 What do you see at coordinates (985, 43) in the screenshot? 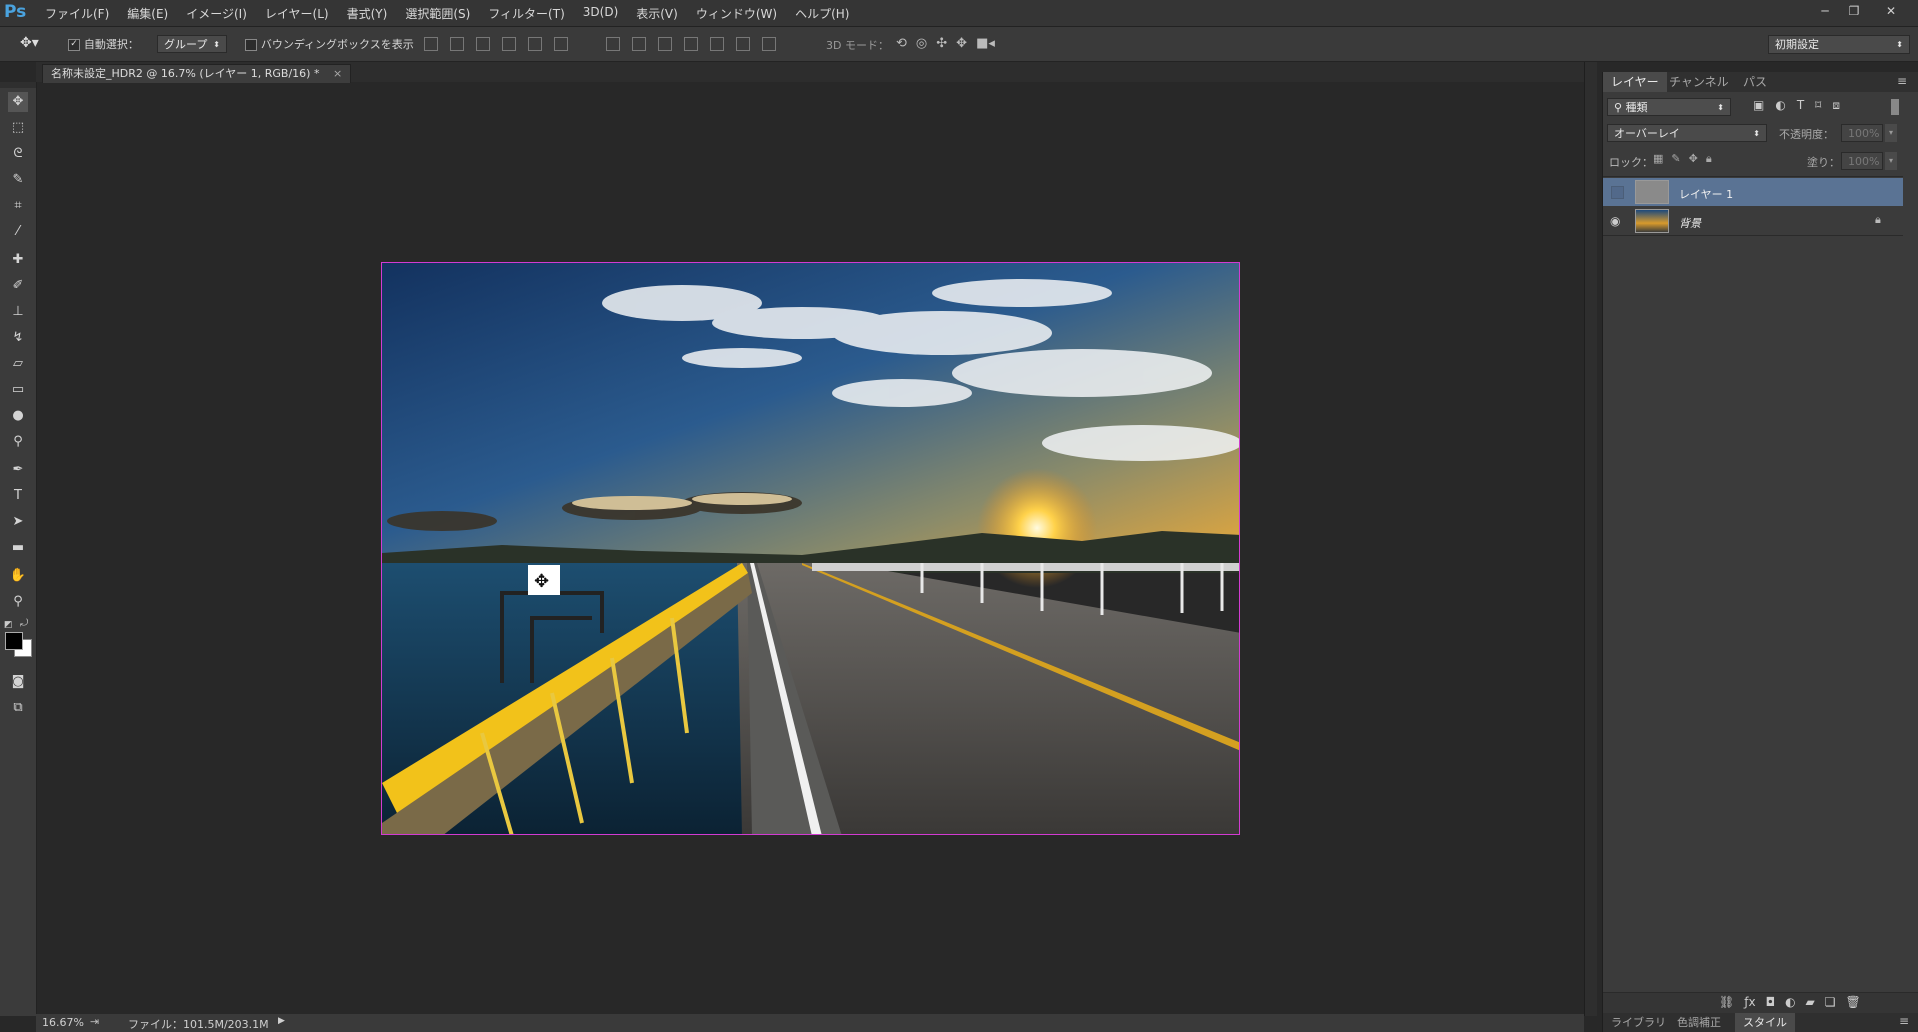
I see `3d-camera-icon: ■◂` at bounding box center [985, 43].